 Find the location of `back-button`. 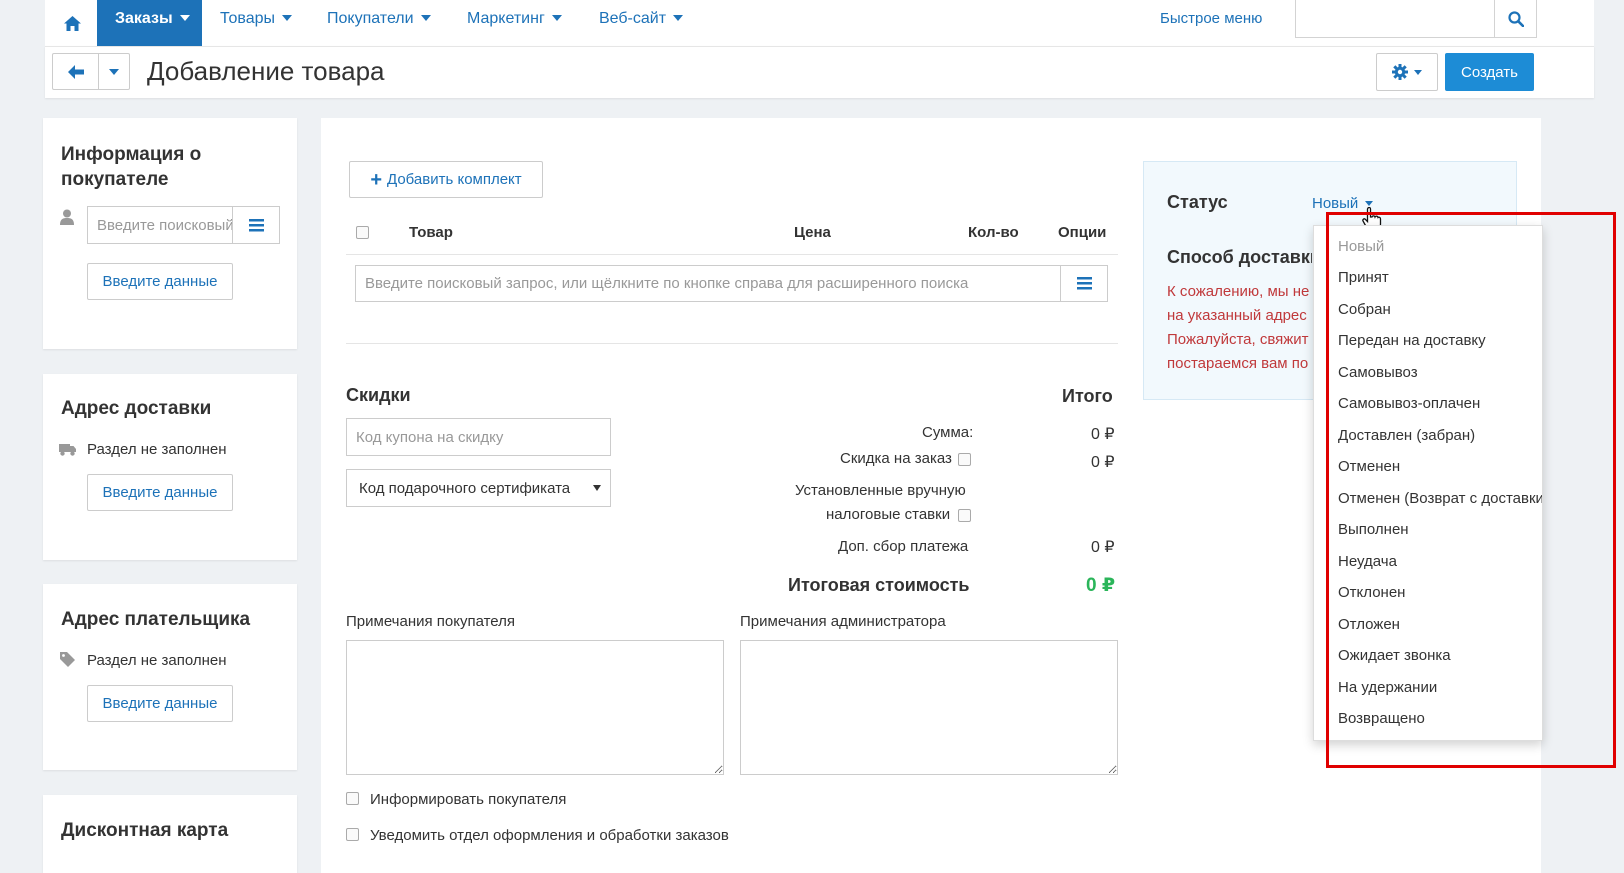

back-button is located at coordinates (75, 71).